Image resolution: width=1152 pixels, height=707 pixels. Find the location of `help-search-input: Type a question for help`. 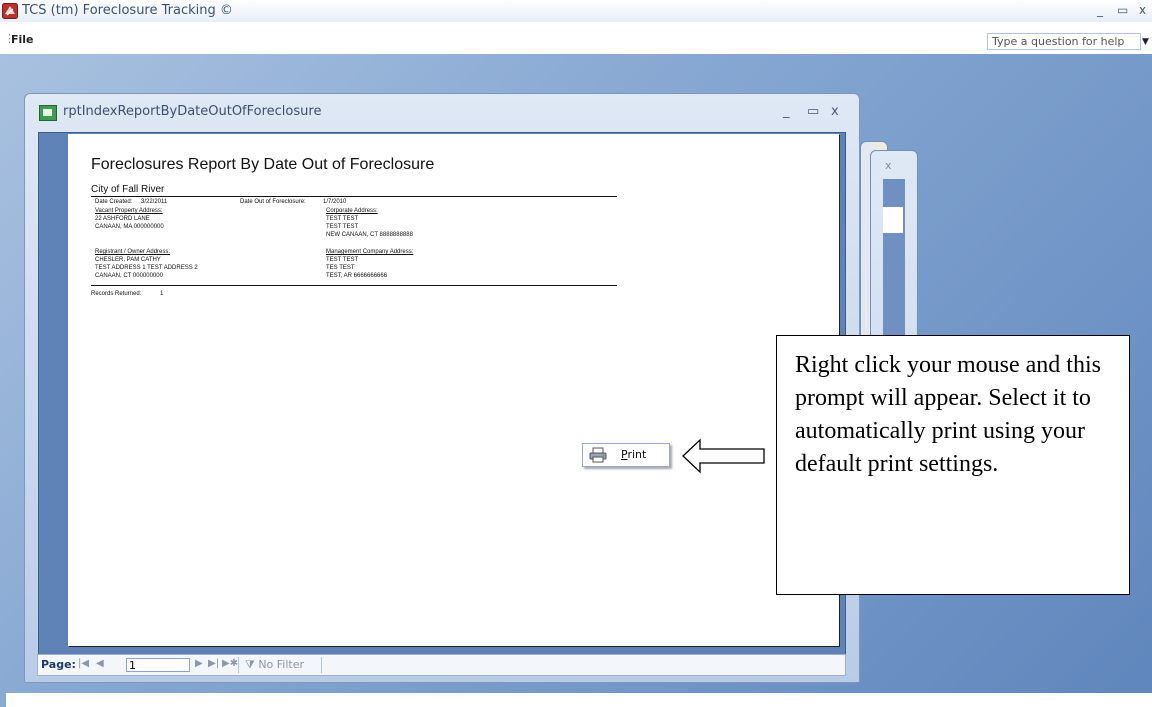

help-search-input: Type a question for help is located at coordinates (1064, 41).